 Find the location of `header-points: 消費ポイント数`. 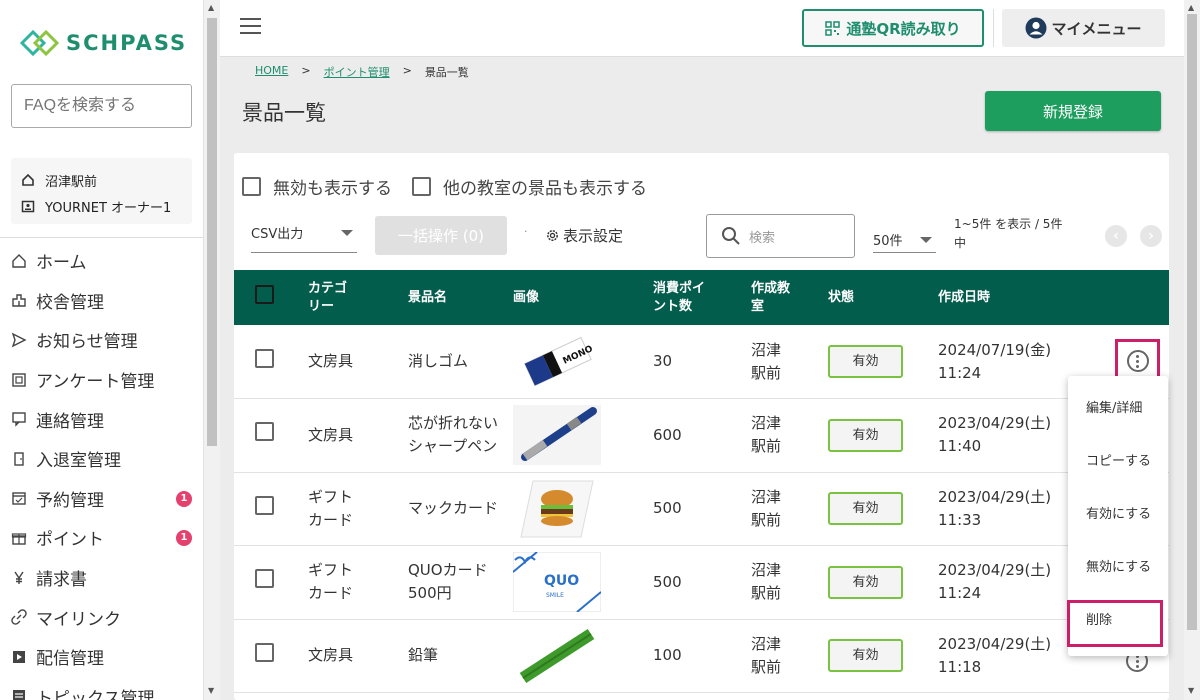

header-points: 消費ポイント数 is located at coordinates (684, 298).